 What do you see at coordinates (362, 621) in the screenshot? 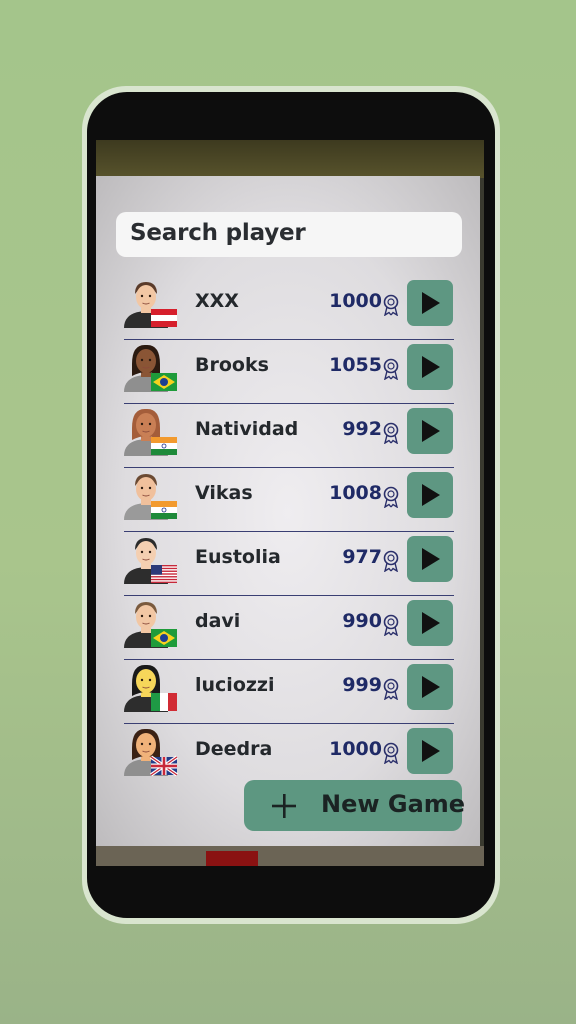
I see `player-score: 990` at bounding box center [362, 621].